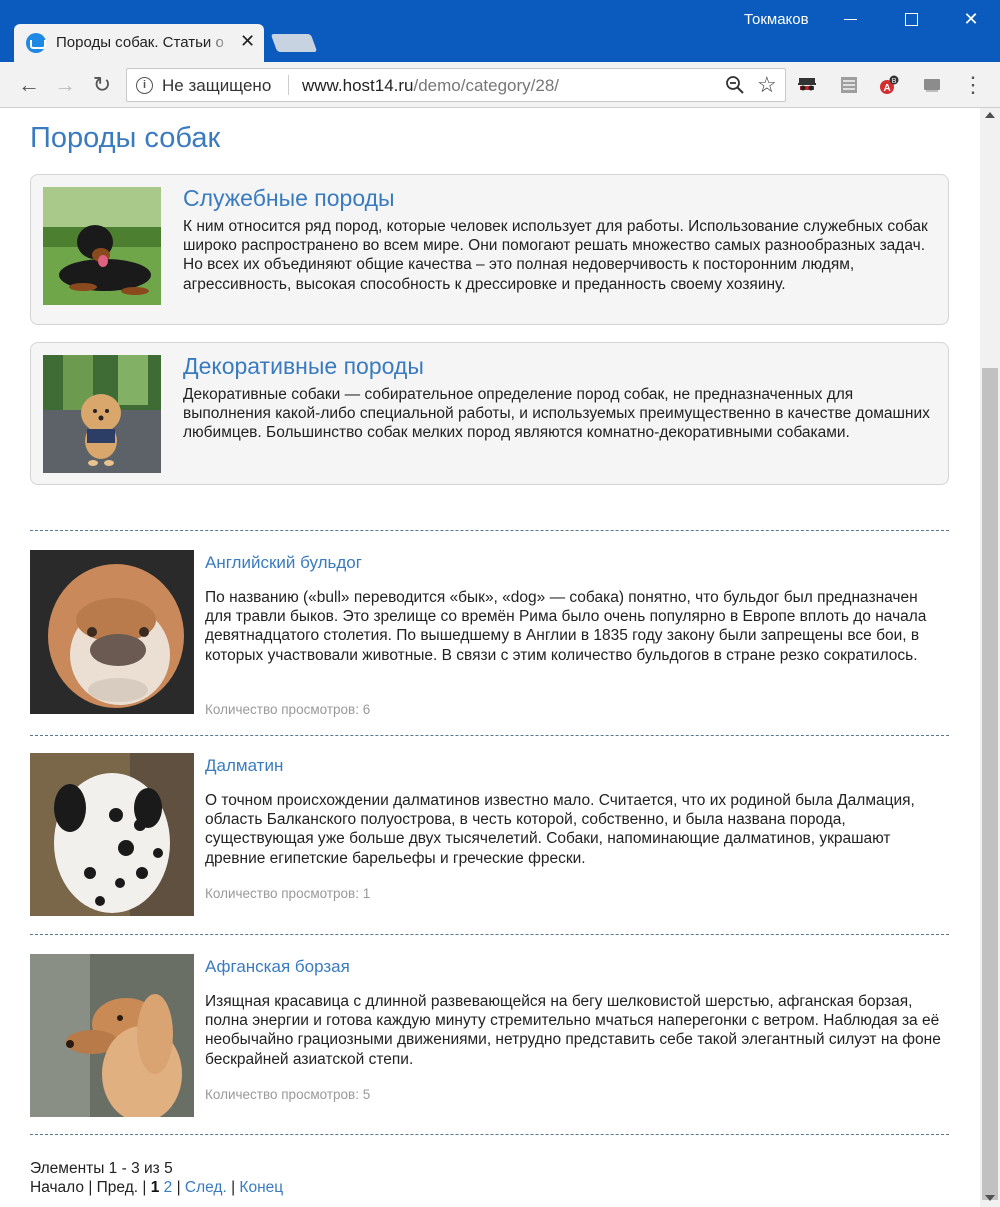 This screenshot has height=1207, width=1000. I want to click on url-path: /demo/category/28/, so click(486, 85).